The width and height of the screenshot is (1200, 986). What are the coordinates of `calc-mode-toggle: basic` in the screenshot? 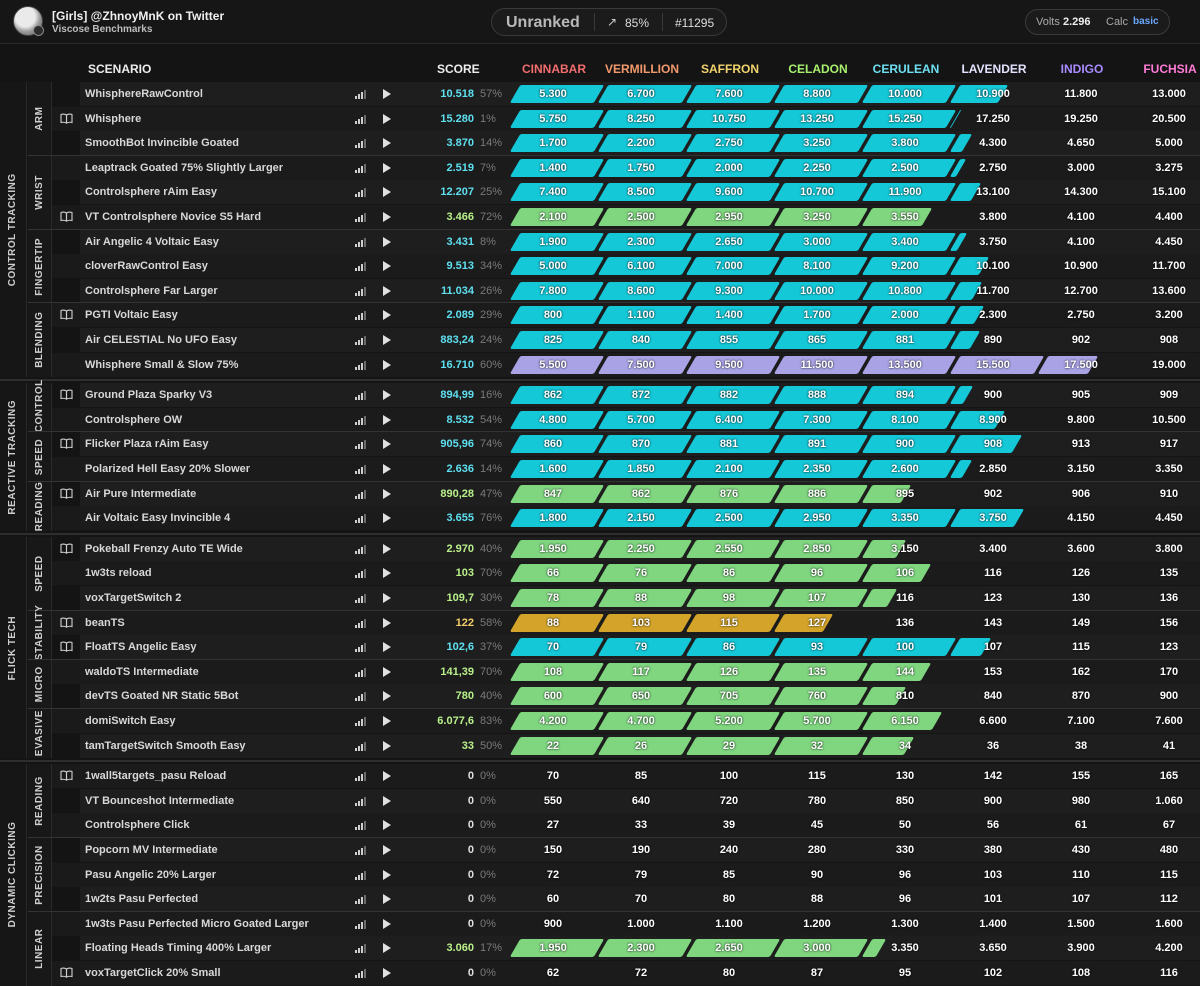 It's located at (1146, 21).